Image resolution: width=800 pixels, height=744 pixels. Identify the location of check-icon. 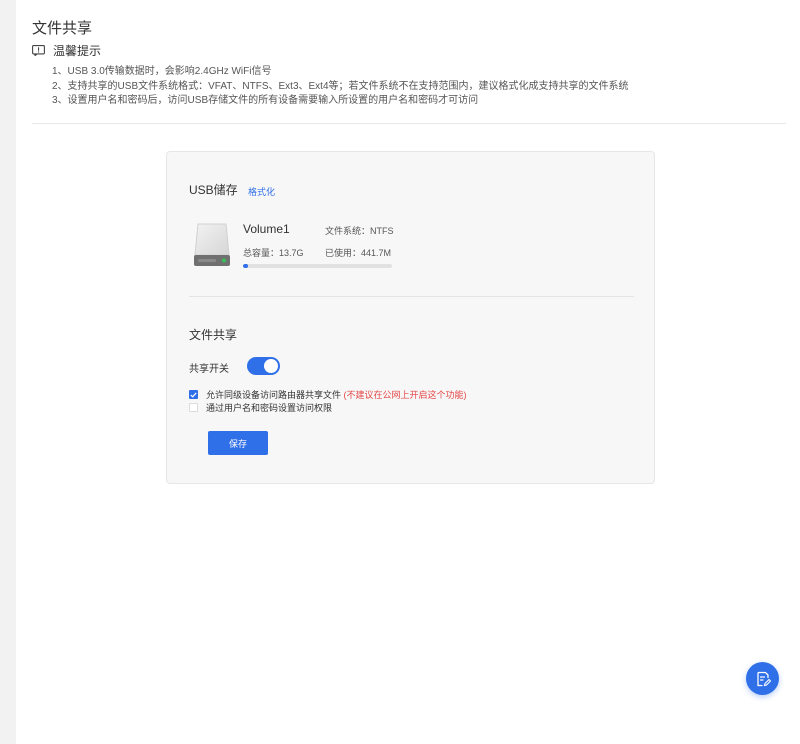
(193, 394).